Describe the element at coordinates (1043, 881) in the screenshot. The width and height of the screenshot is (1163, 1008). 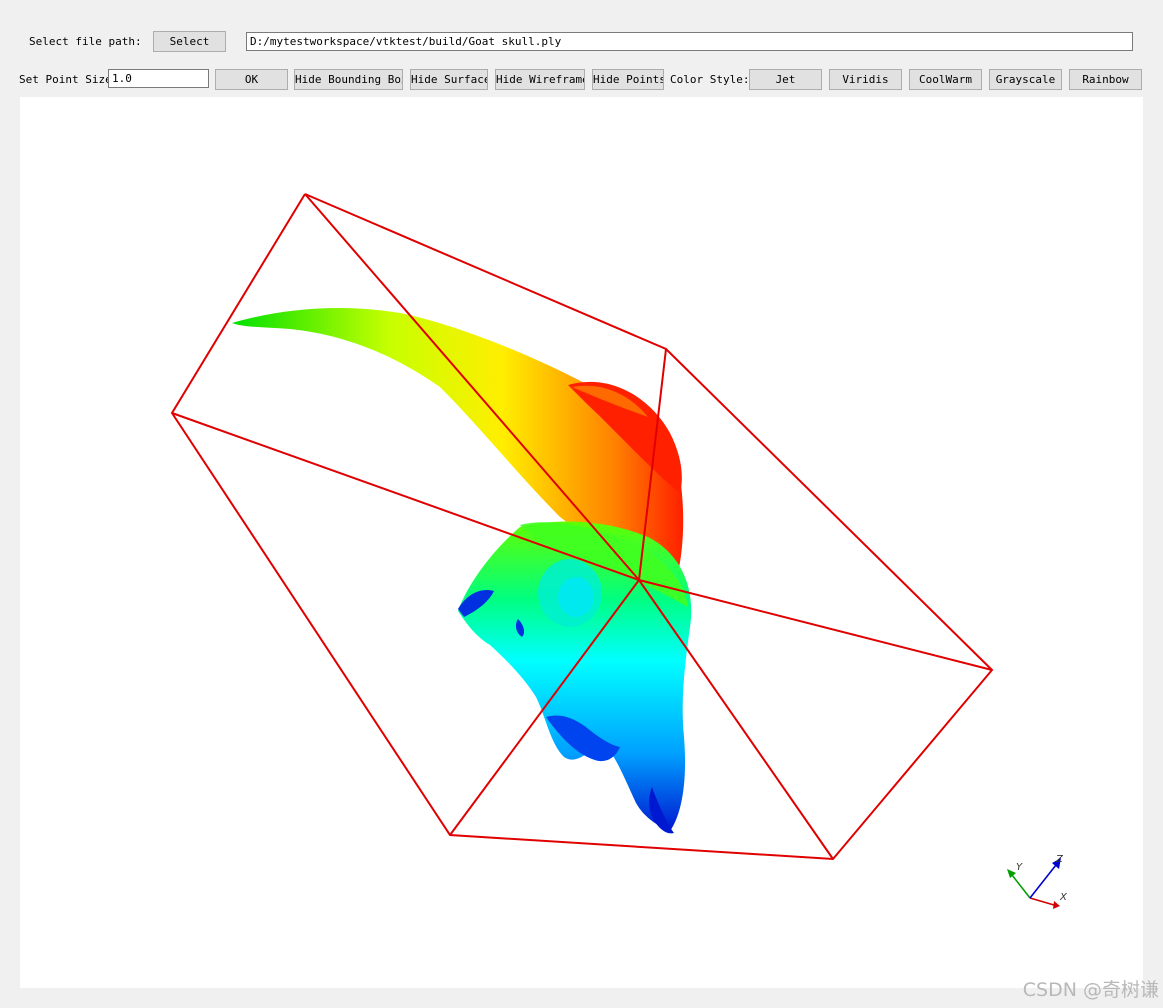
I see `z-axis-line` at that location.